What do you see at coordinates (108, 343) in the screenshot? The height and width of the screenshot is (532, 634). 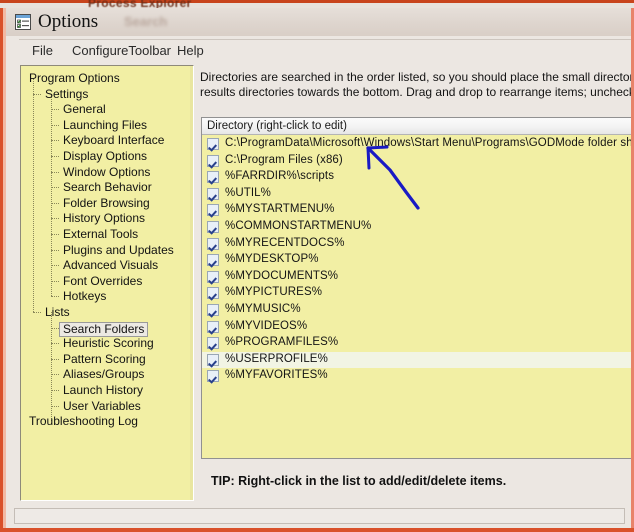 I see `tree-item-heuristic-scoring: Heuristic Scoring` at bounding box center [108, 343].